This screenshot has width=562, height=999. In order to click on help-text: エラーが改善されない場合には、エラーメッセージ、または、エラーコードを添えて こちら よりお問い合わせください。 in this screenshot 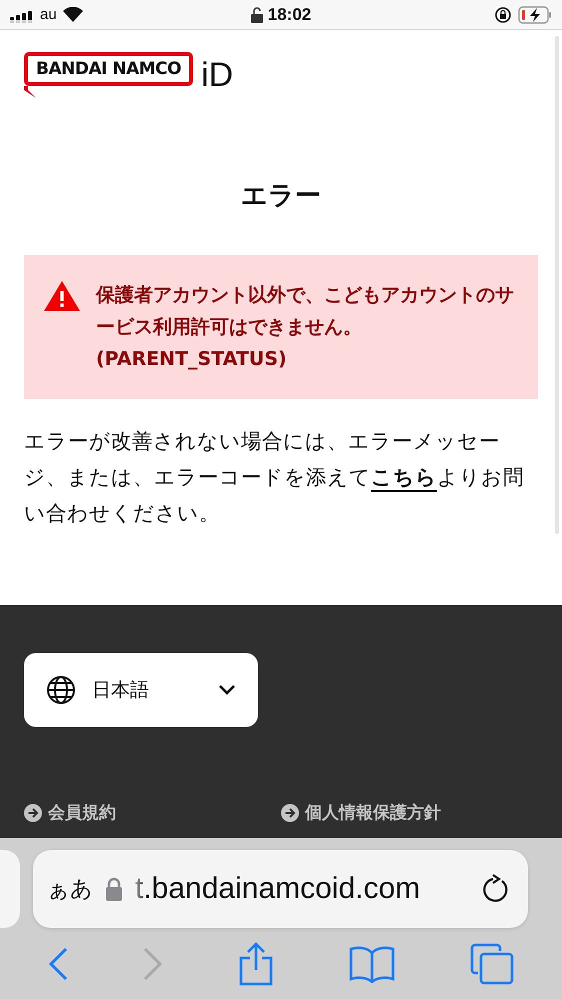, I will do `click(274, 477)`.